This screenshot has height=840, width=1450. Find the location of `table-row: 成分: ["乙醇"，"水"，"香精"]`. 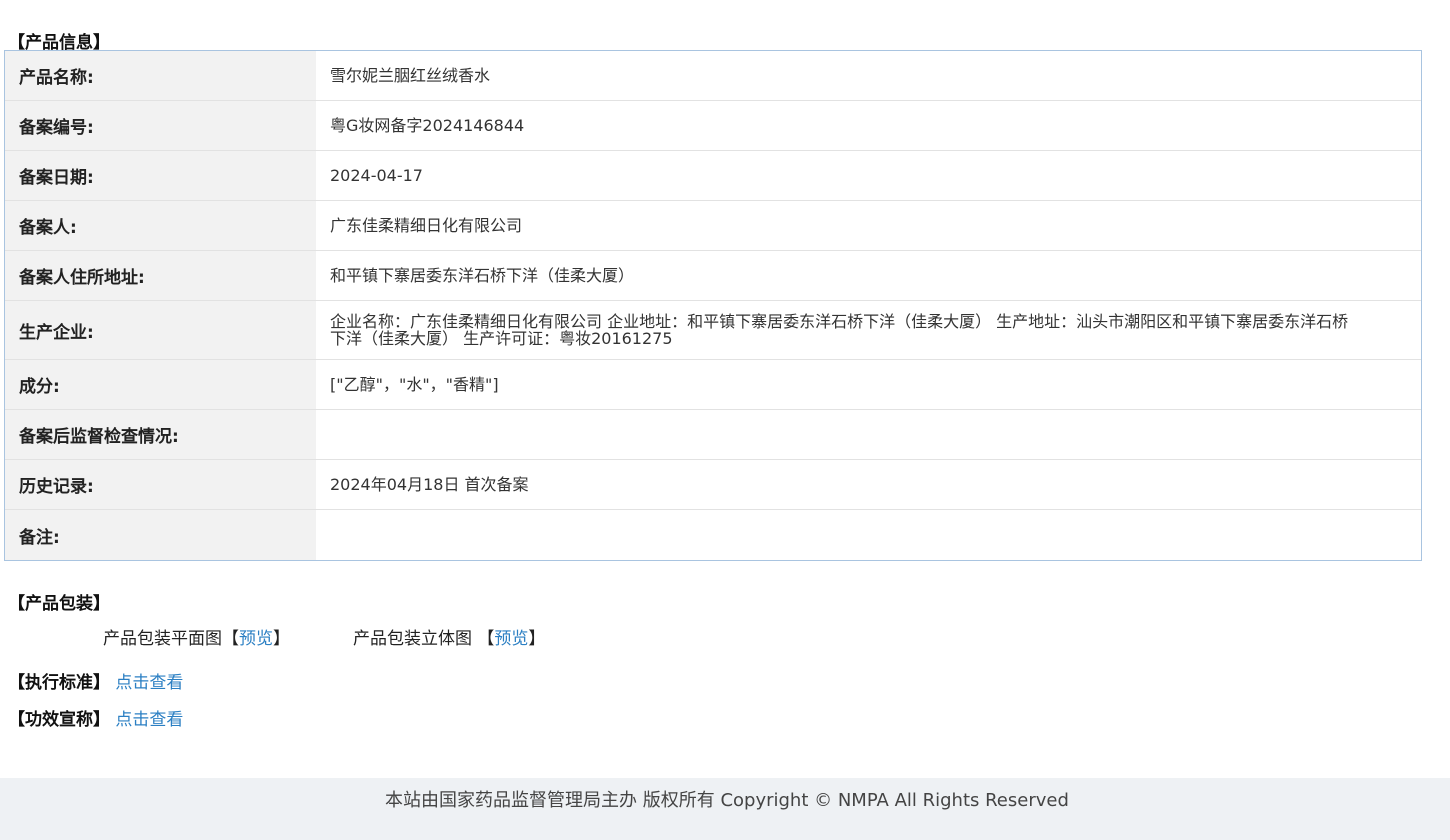

table-row: 成分: ["乙醇"，"水"，"香精"] is located at coordinates (713, 385).